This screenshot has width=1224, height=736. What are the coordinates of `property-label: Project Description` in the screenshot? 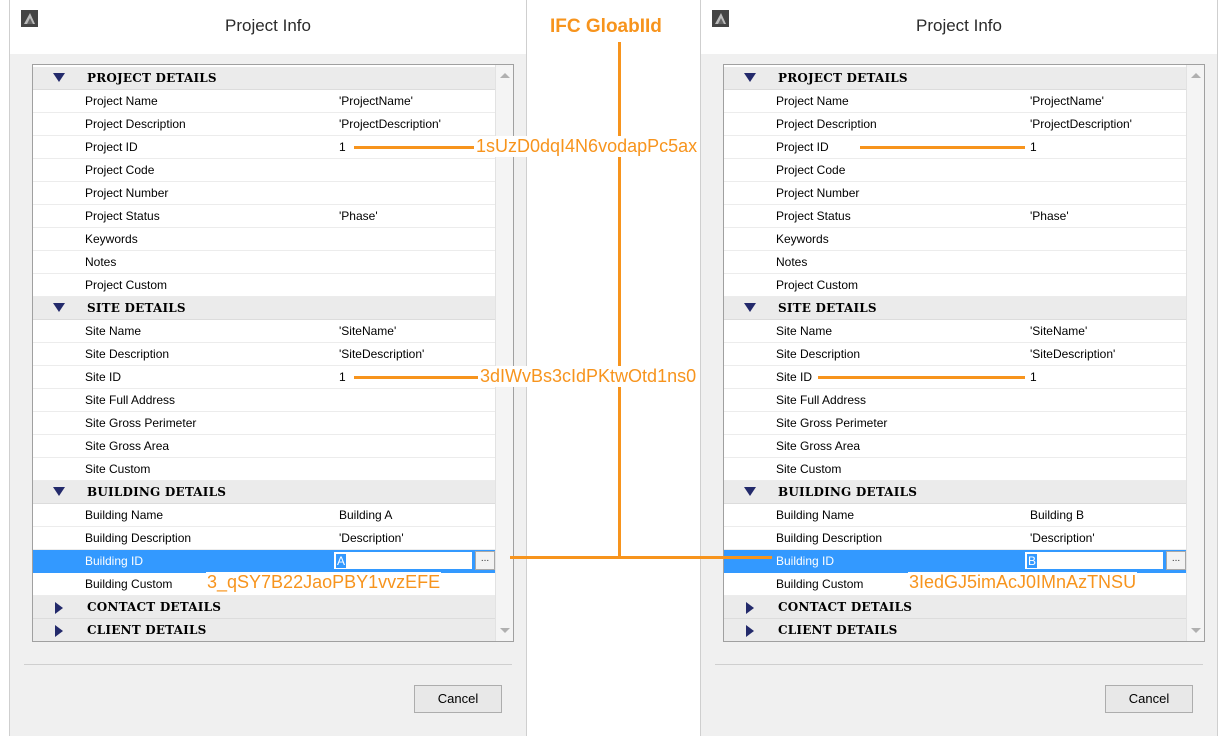 It's located at (135, 124).